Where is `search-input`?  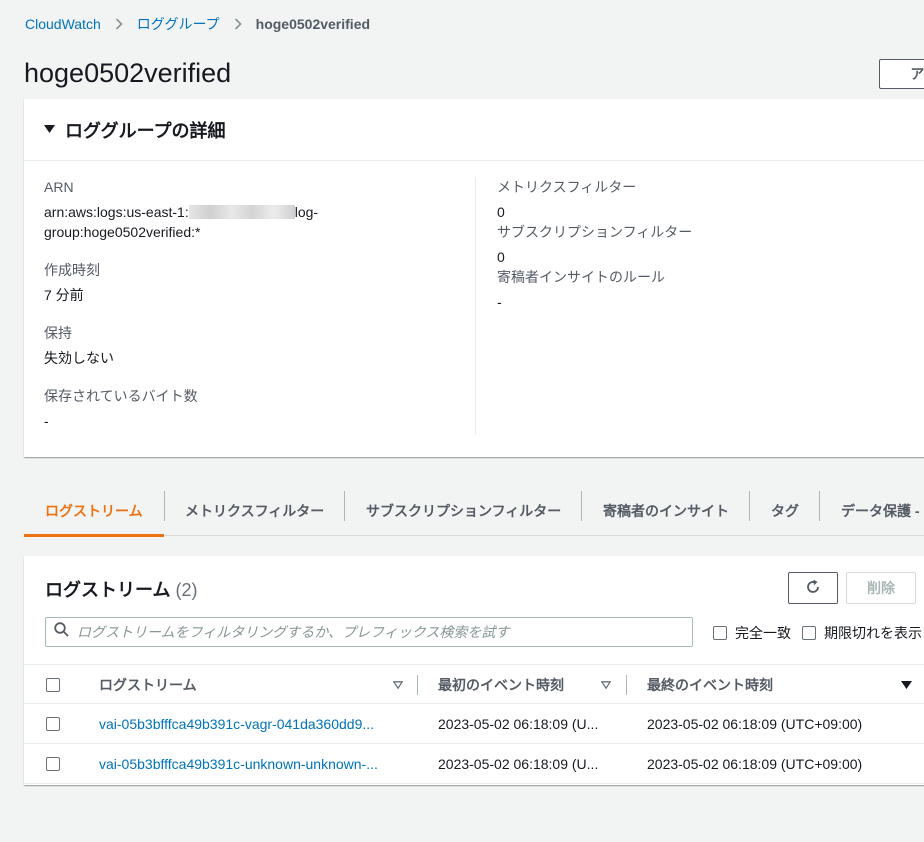
search-input is located at coordinates (384, 632).